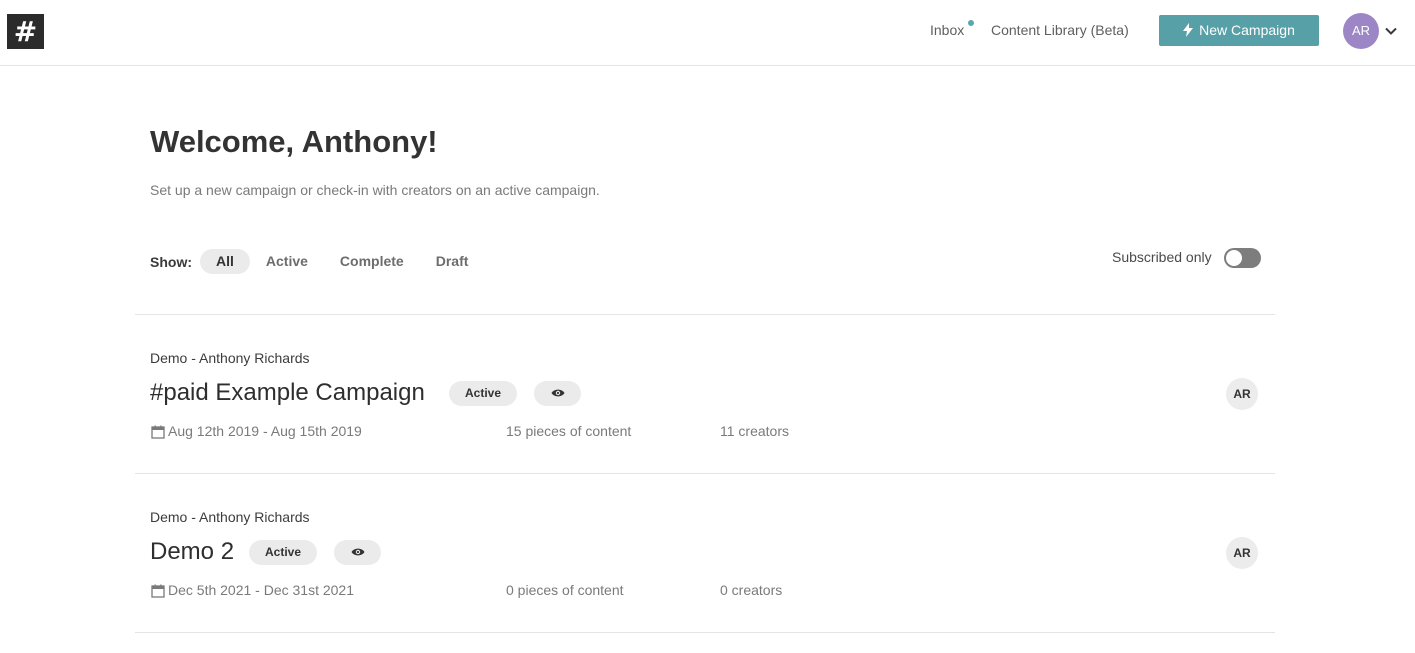 The width and height of the screenshot is (1415, 653). I want to click on filter-complete: Complete, so click(372, 261).